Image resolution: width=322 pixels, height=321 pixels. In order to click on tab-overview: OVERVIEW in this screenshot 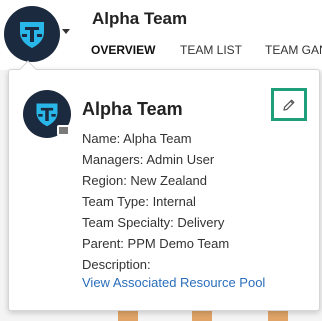, I will do `click(123, 50)`.